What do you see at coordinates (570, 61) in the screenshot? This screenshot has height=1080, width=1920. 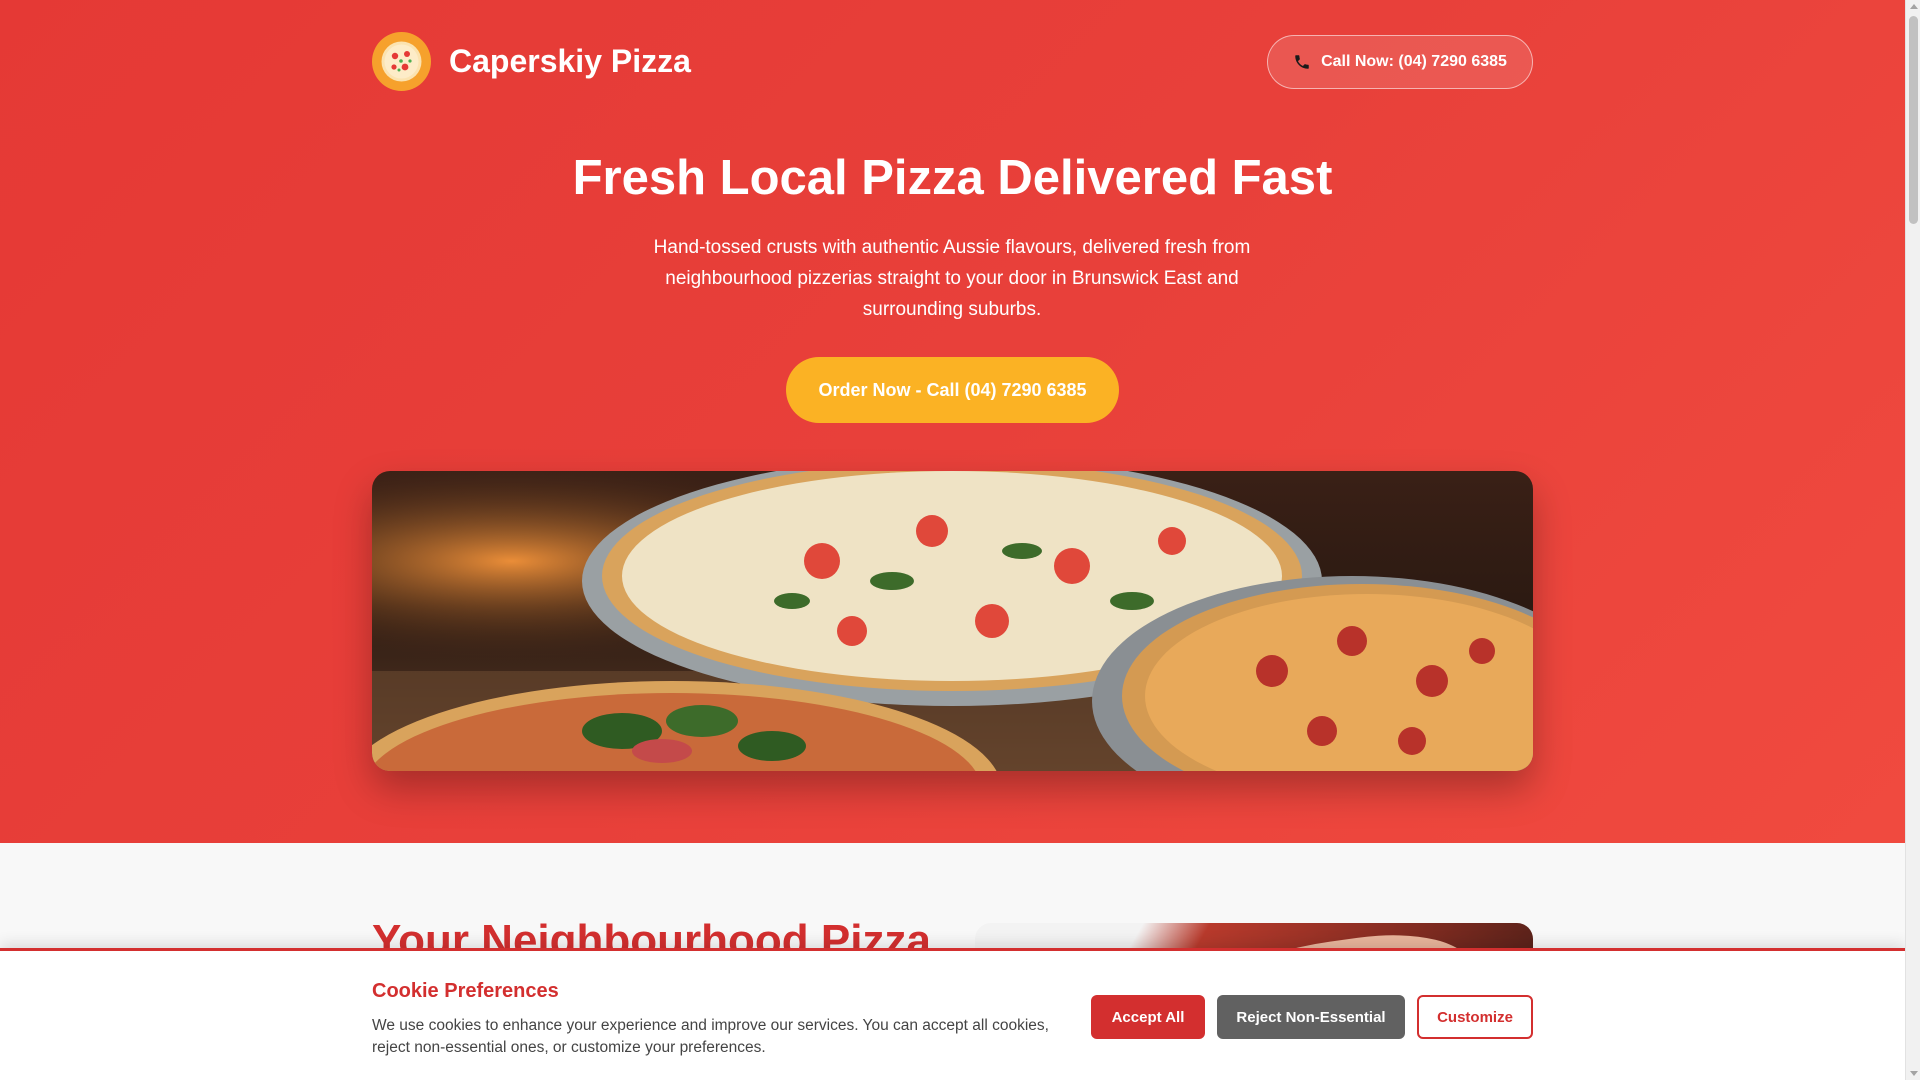 I see `brand-name: Caperskiy Pizza` at bounding box center [570, 61].